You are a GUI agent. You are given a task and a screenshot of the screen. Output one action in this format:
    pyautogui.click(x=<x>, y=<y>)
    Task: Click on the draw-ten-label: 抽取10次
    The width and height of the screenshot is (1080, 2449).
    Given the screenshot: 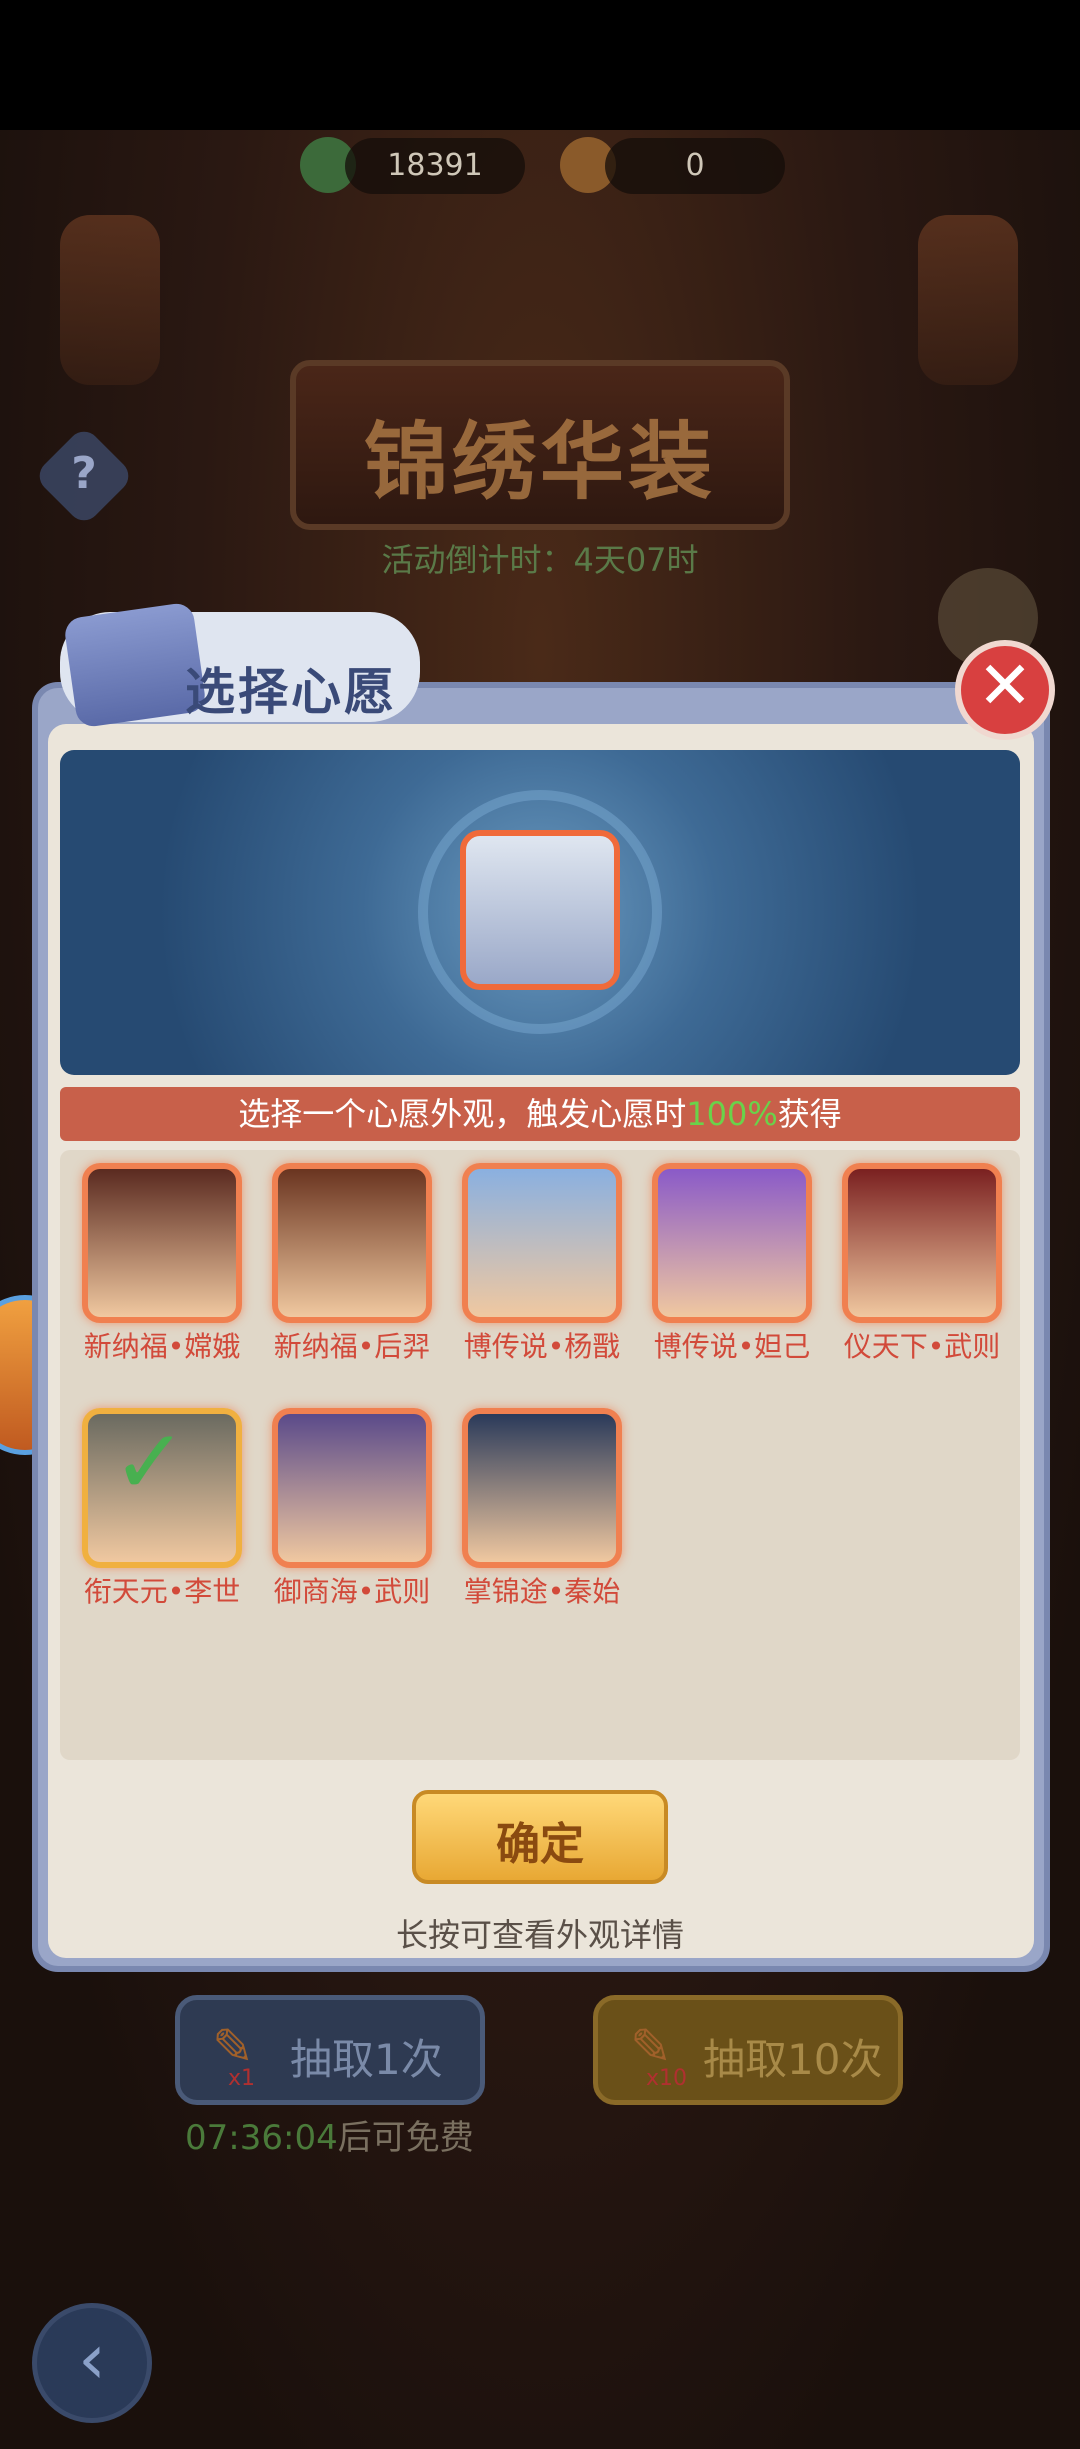 What is the action you would take?
    pyautogui.click(x=793, y=2059)
    